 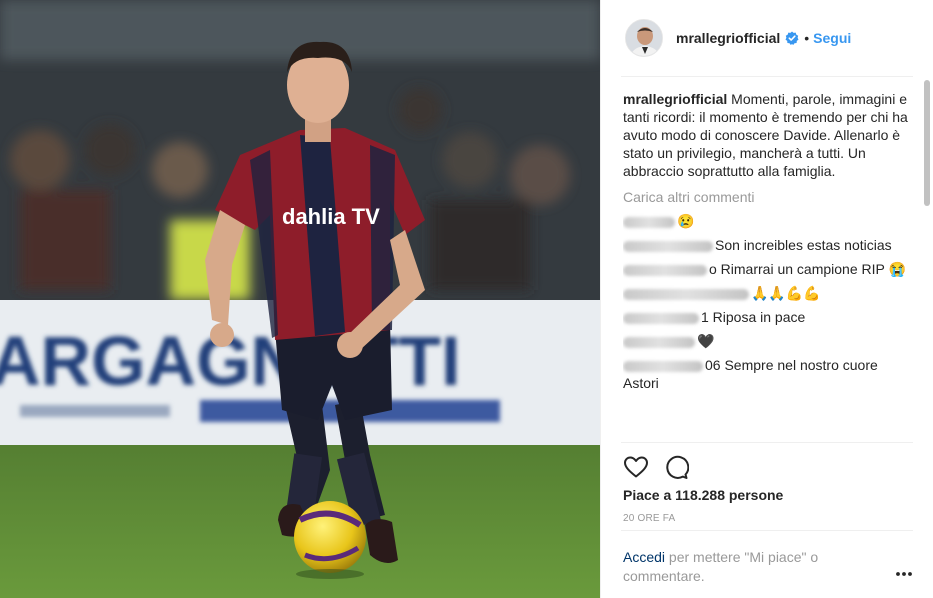 I want to click on header-divider, so click(x=767, y=76).